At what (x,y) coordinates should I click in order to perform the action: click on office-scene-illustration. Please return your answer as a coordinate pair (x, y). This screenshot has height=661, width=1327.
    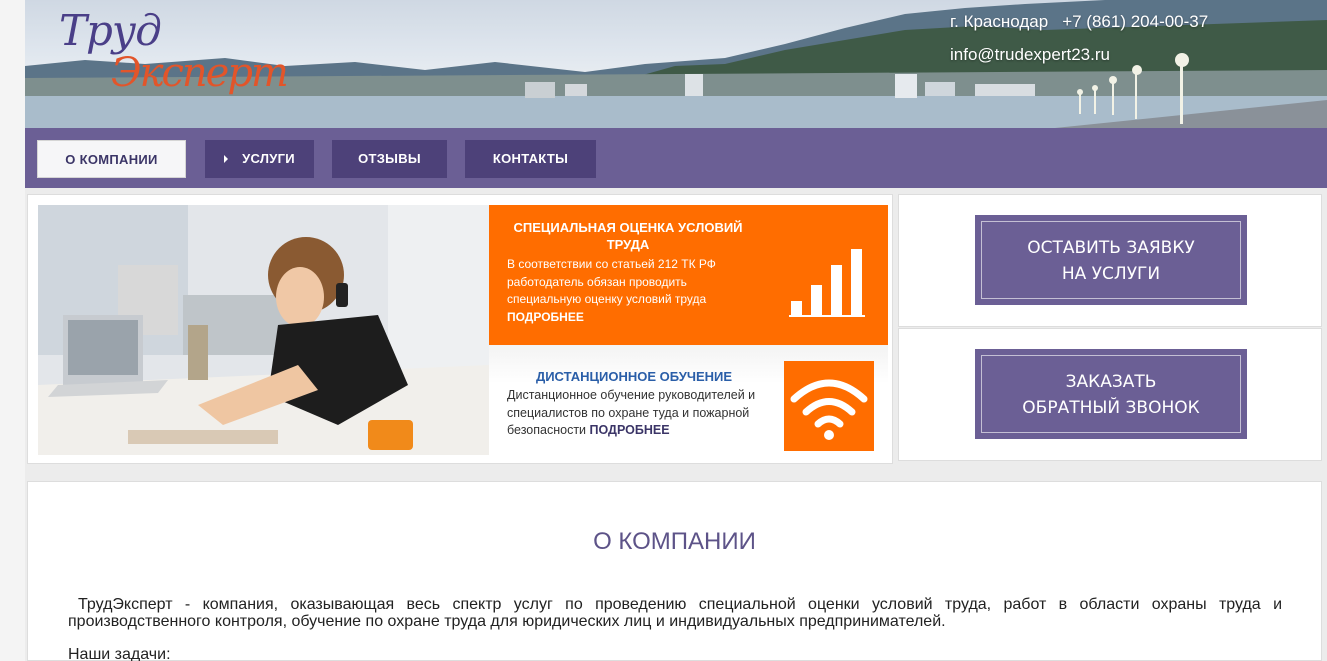
    Looking at the image, I should click on (263, 330).